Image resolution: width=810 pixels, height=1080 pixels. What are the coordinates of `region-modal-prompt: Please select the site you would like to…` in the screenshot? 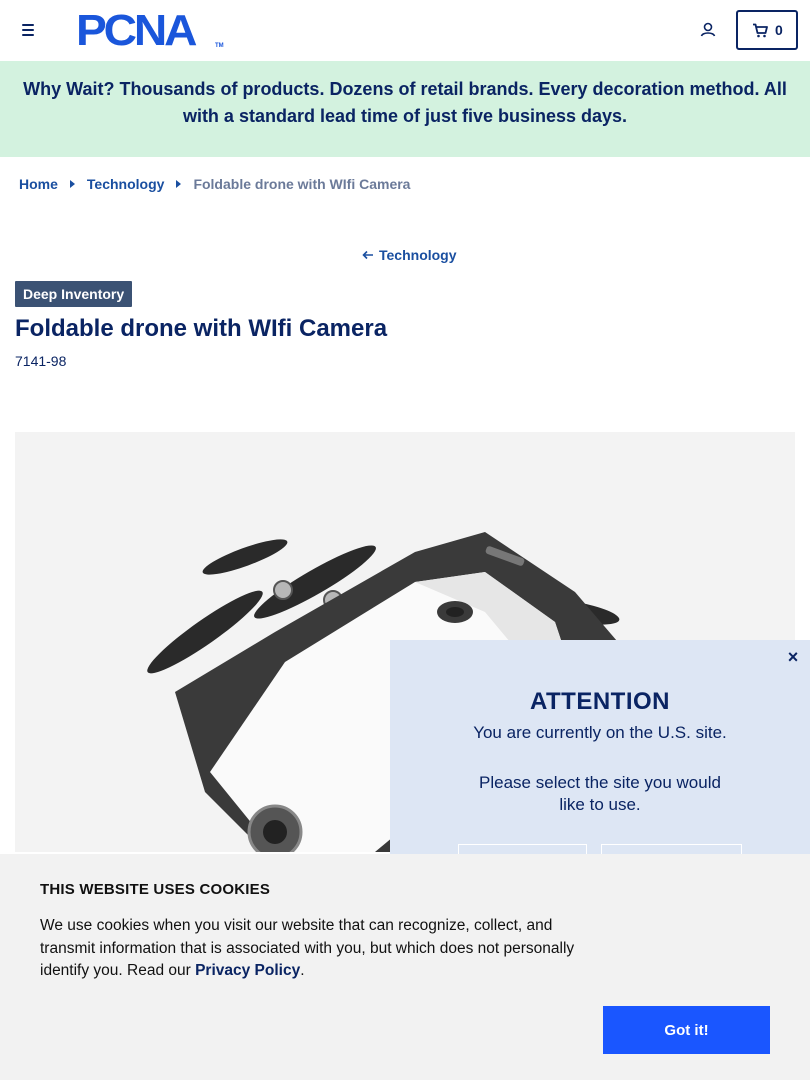 It's located at (600, 793).